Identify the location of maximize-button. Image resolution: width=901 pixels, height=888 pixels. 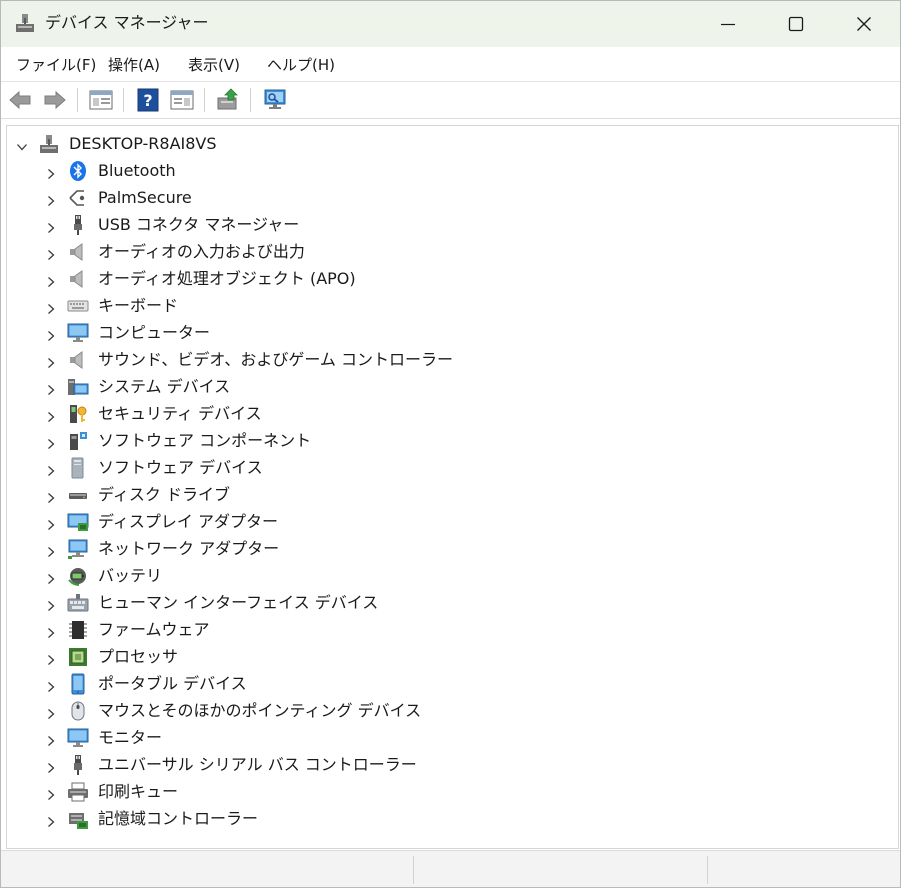
(796, 24).